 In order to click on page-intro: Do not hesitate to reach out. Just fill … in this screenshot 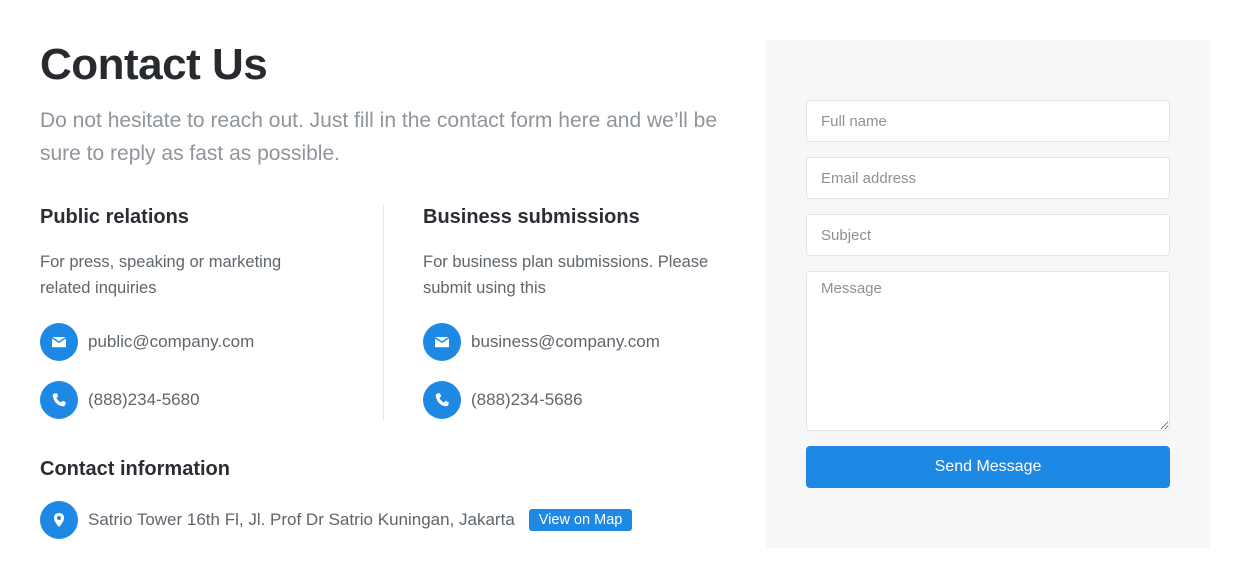, I will do `click(379, 137)`.